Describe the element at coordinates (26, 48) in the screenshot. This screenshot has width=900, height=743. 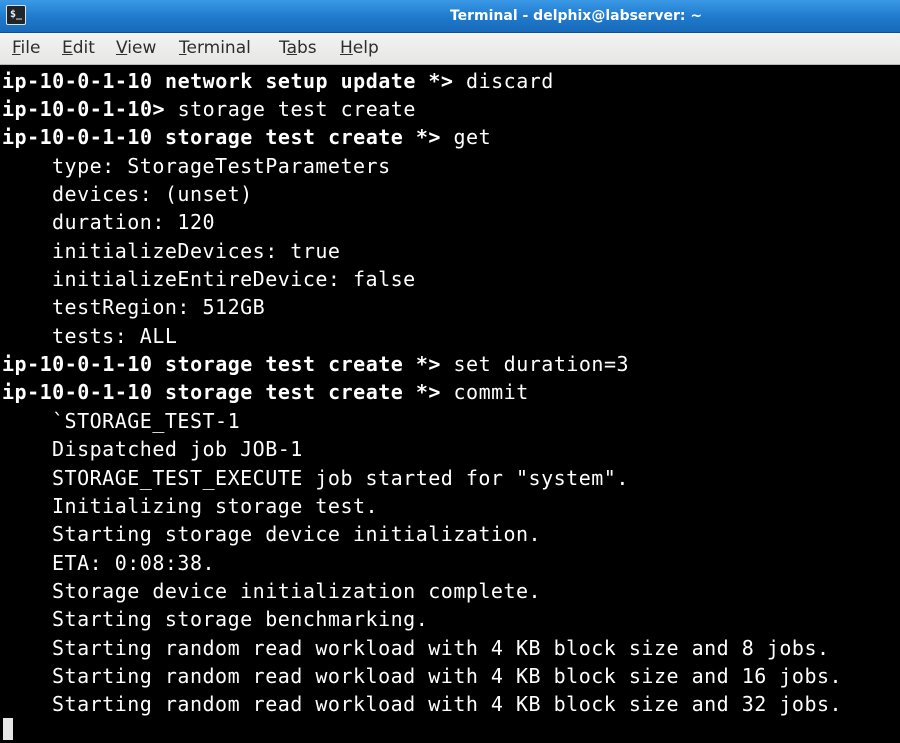
I see `menu-file: File` at that location.